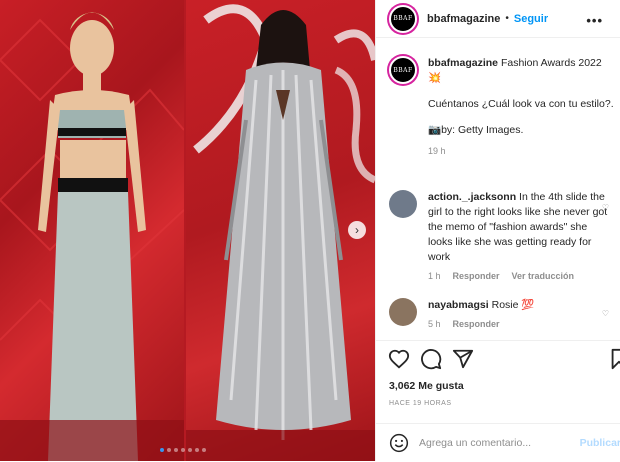 This screenshot has width=620, height=462. I want to click on username-link: bbafmagazine, so click(463, 19).